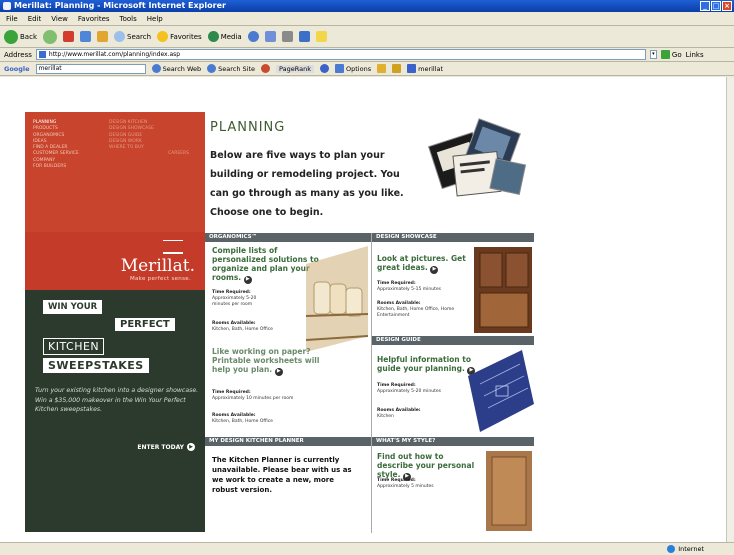 The image size is (734, 555). What do you see at coordinates (224, 36) in the screenshot?
I see `media-button: Media` at bounding box center [224, 36].